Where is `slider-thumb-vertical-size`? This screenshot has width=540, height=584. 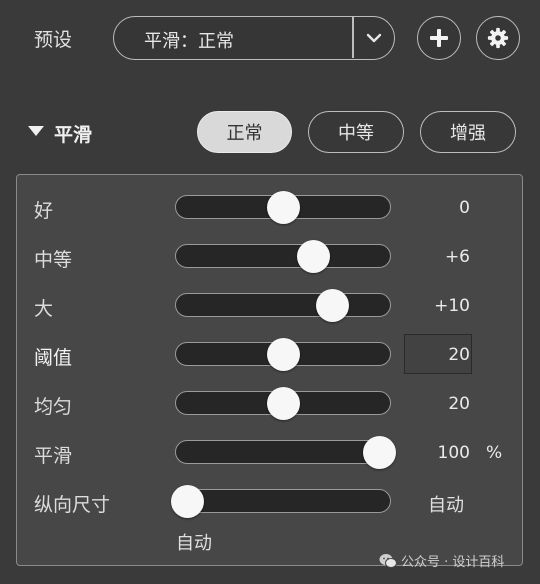 slider-thumb-vertical-size is located at coordinates (187, 501).